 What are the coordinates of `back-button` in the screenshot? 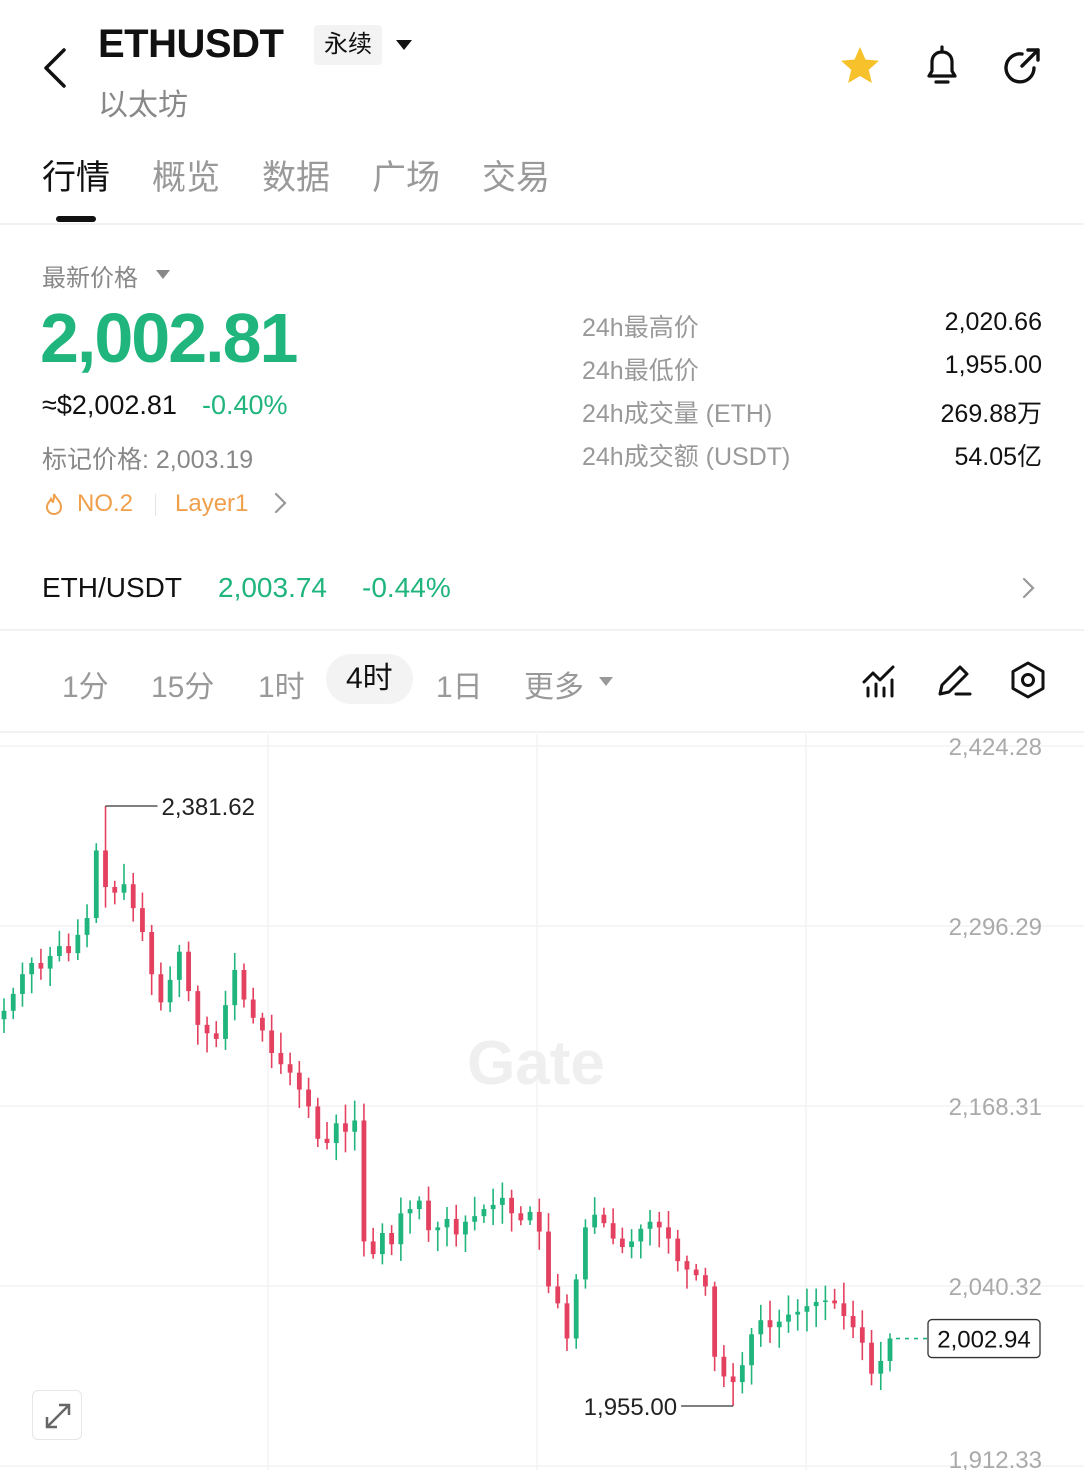 It's located at (58, 68).